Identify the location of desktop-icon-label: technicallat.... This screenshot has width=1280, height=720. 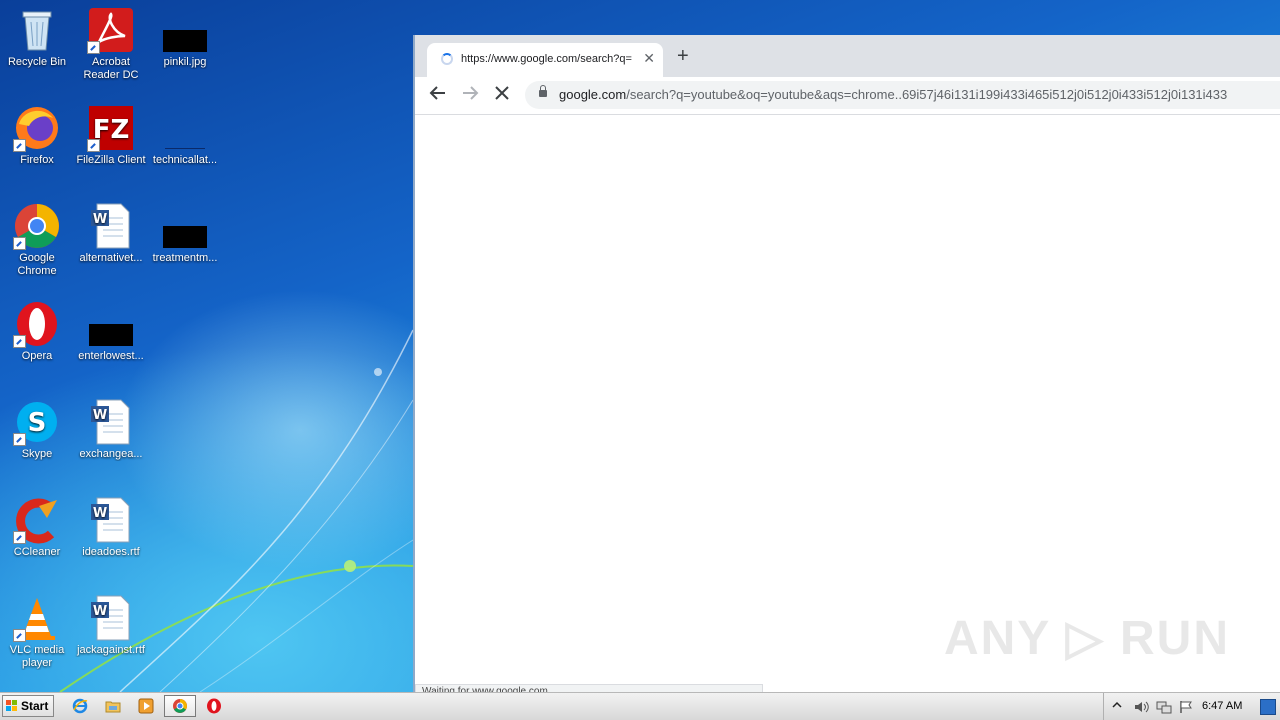
(185, 160).